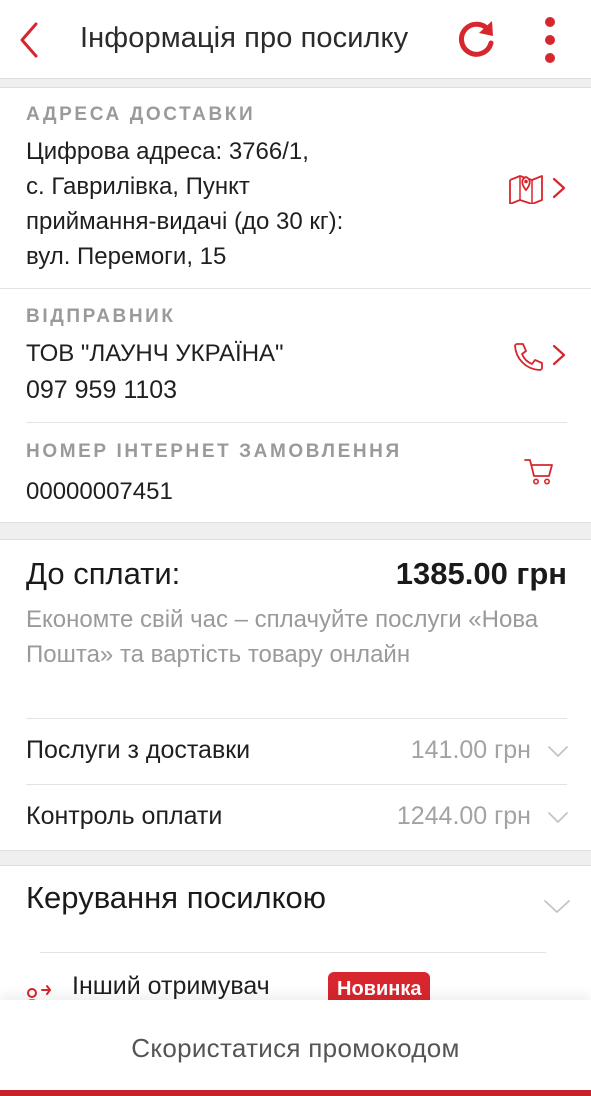 The height and width of the screenshot is (1096, 591). I want to click on use-promo-code-button: Скористатися промокодом, so click(295, 1045).